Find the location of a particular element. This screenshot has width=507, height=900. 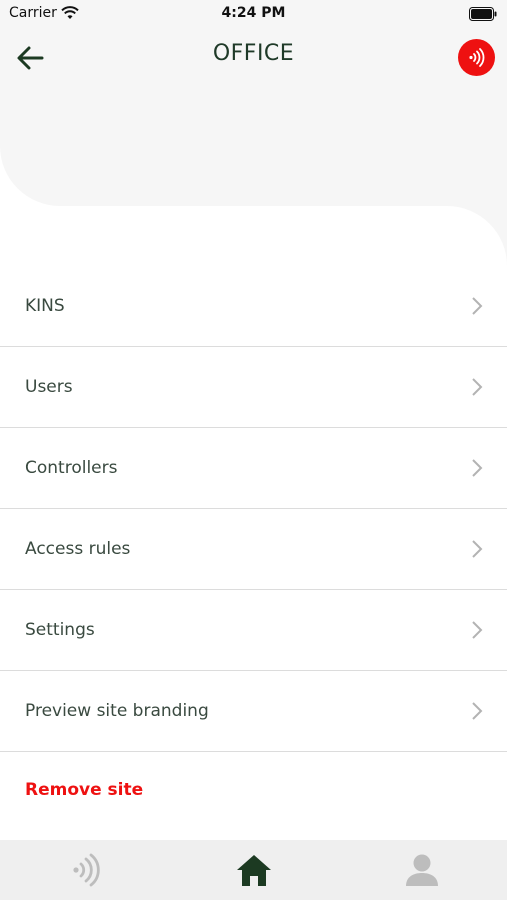

user-icon is located at coordinates (422, 870).